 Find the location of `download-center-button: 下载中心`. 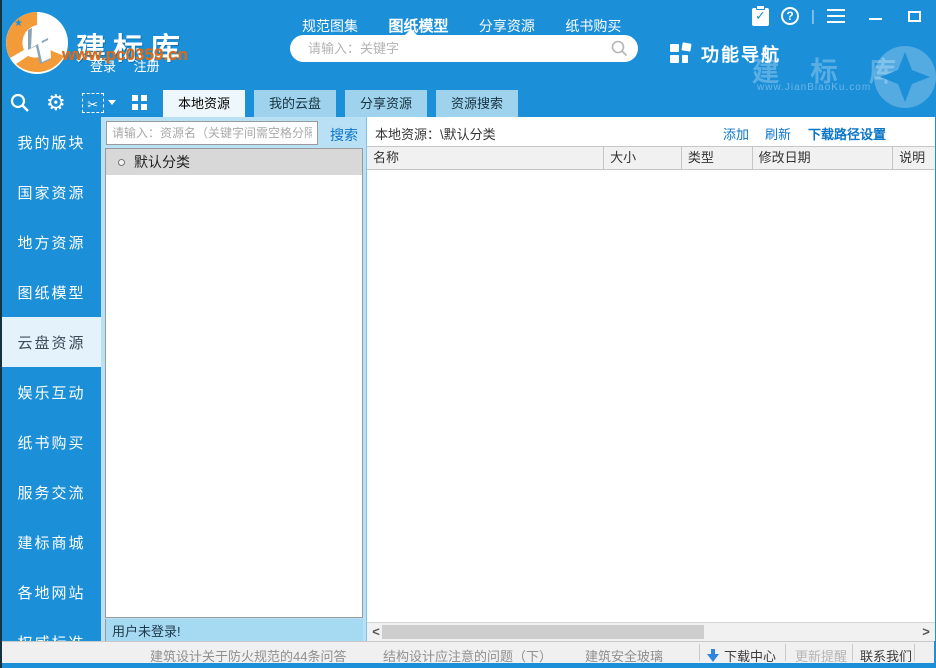

download-center-button: 下载中心 is located at coordinates (741, 655).